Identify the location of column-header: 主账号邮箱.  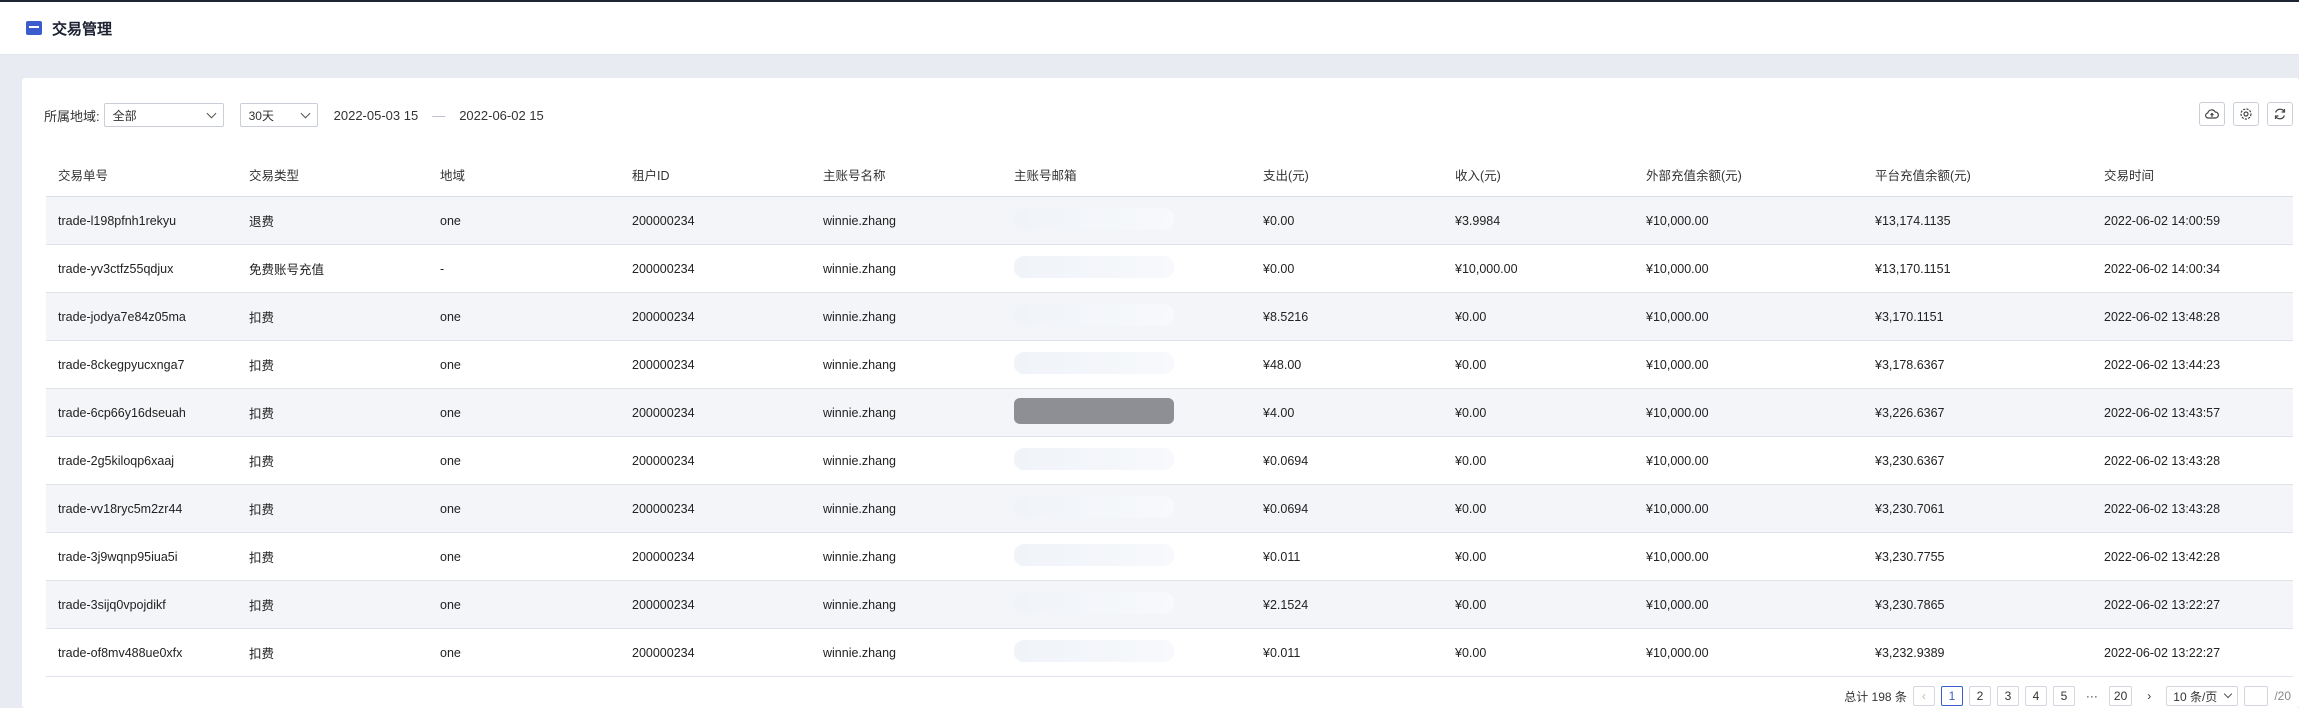
(1126, 174).